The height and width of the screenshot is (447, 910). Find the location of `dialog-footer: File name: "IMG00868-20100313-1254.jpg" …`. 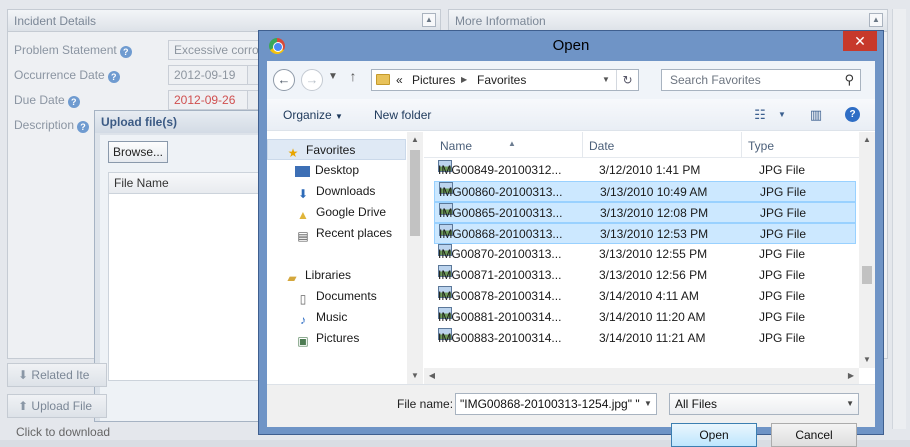

dialog-footer: File name: "IMG00868-20100313-1254.jpg" … is located at coordinates (571, 415).